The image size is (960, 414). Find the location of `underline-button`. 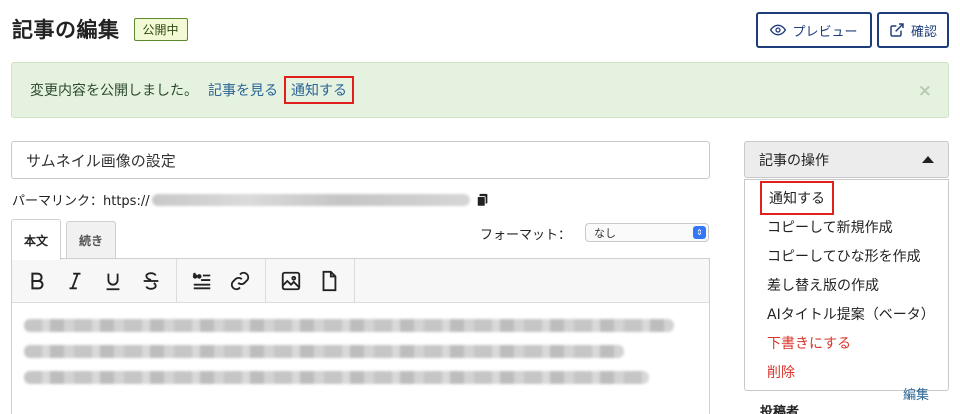

underline-button is located at coordinates (113, 281).